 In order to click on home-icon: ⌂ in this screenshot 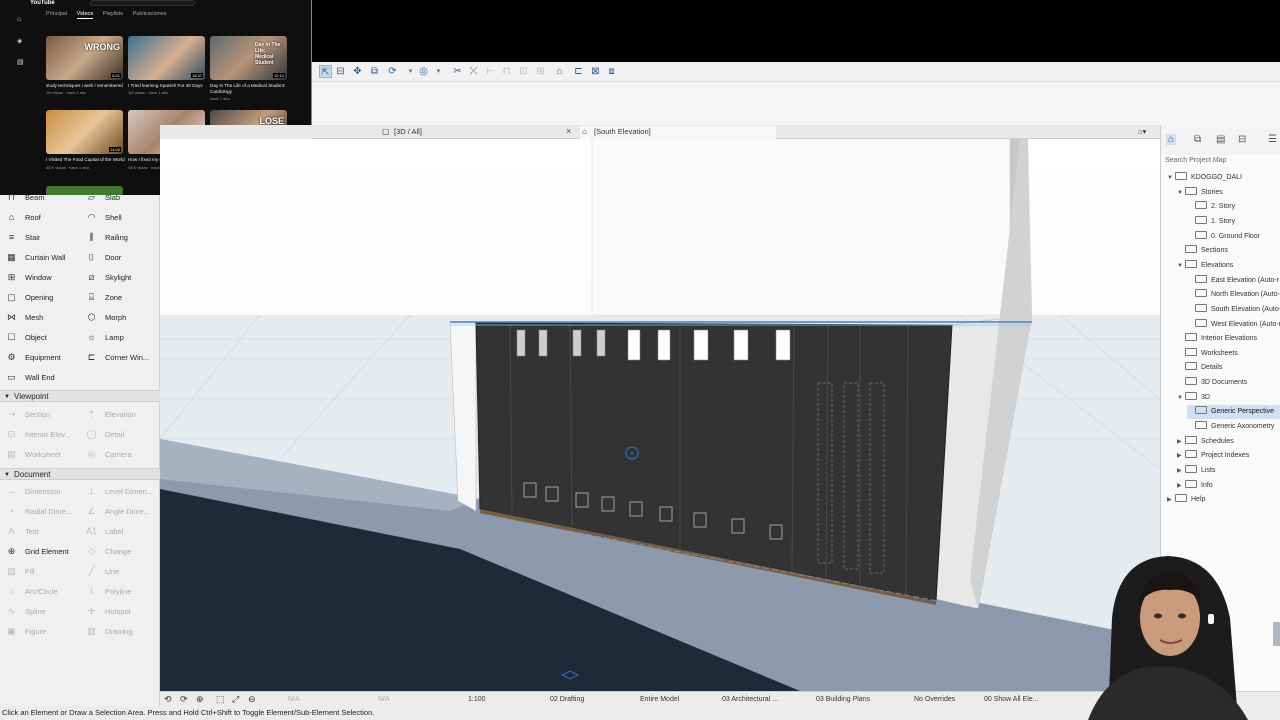, I will do `click(19, 19)`.